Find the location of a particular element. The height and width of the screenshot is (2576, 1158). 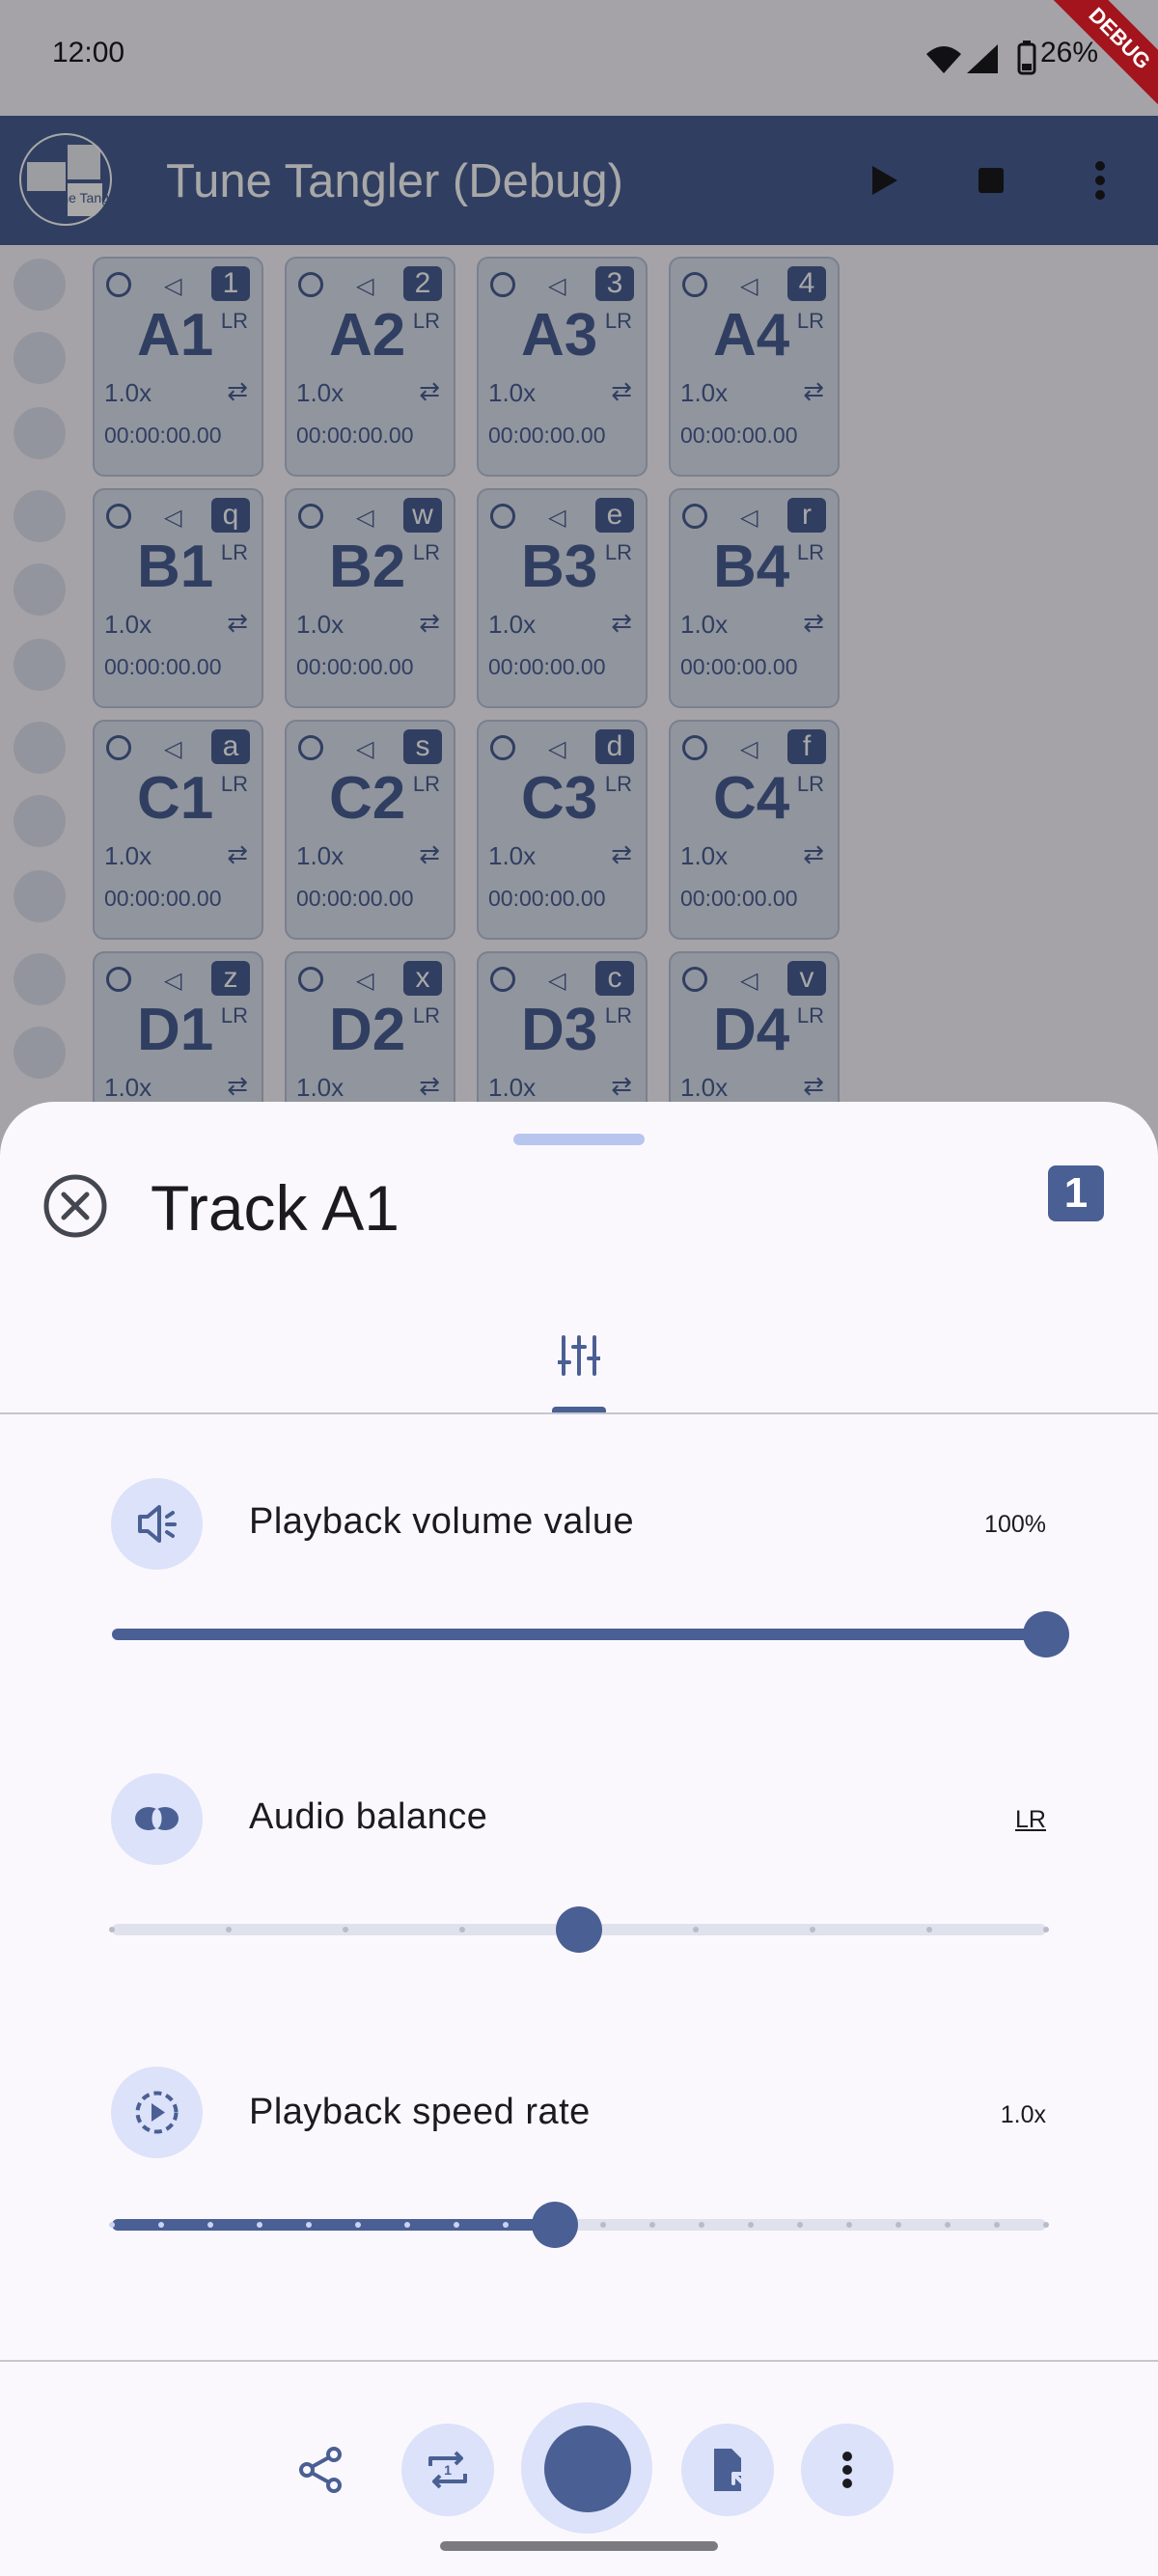

balance-value: LR is located at coordinates (1030, 1820).